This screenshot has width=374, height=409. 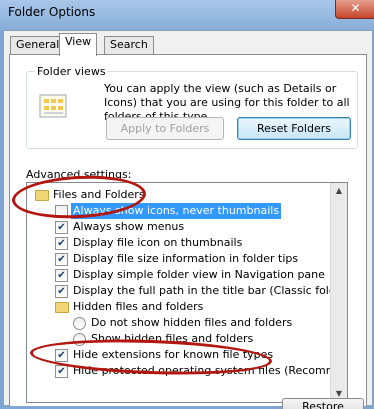 I want to click on scroll-up-arrow-icon: ▲, so click(x=339, y=191).